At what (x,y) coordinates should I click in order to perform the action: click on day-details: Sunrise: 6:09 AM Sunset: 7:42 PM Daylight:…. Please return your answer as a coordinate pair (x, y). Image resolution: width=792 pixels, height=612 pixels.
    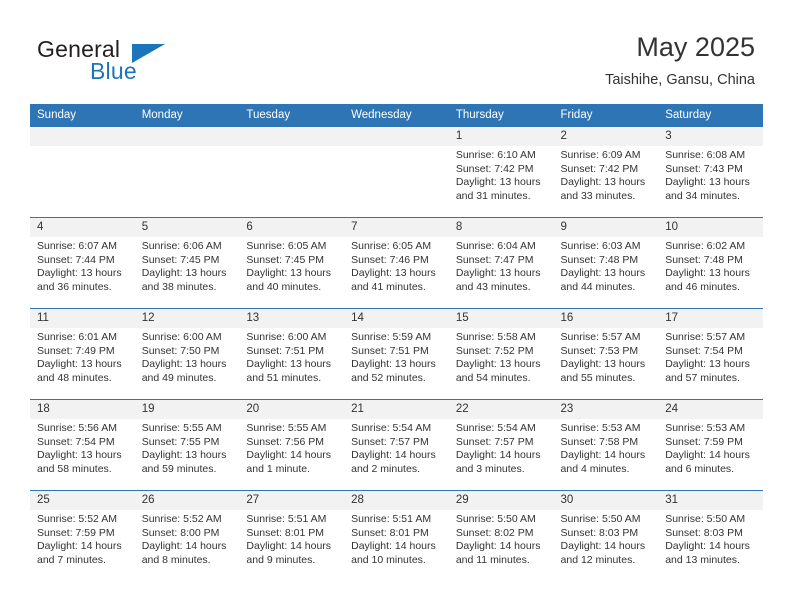
    Looking at the image, I should click on (606, 174).